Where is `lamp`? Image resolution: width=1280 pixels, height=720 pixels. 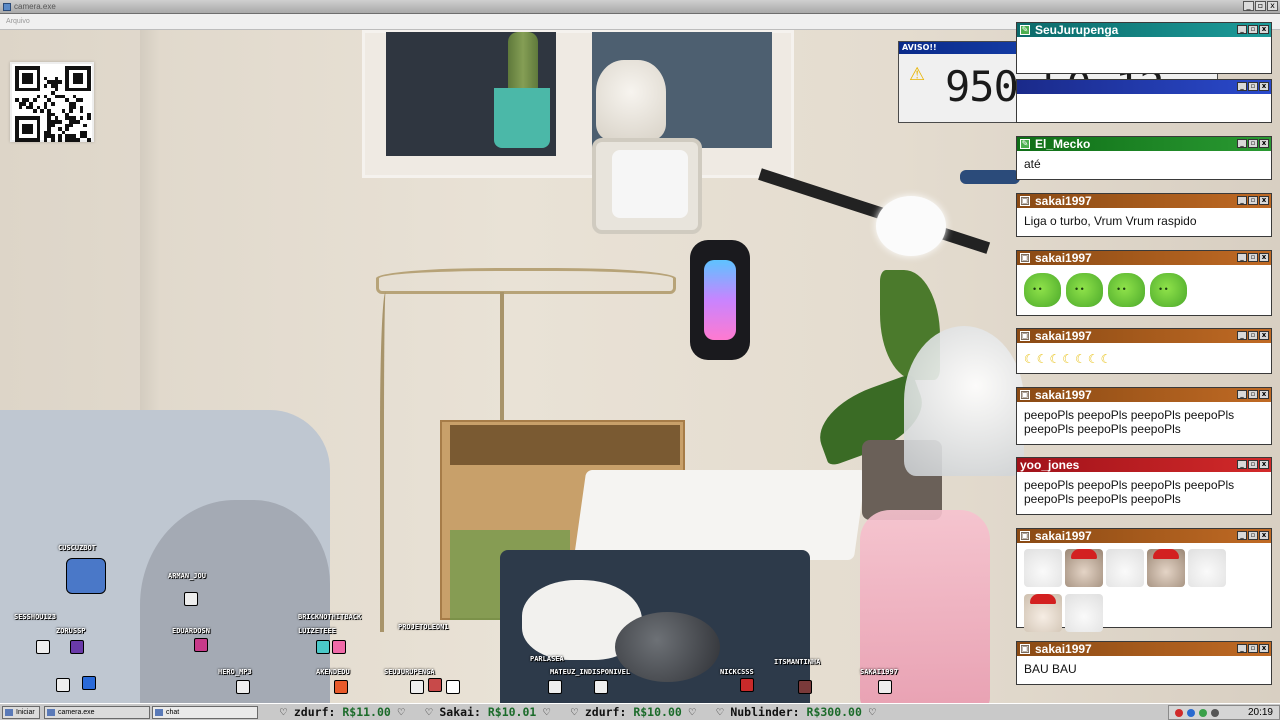 lamp is located at coordinates (631, 100).